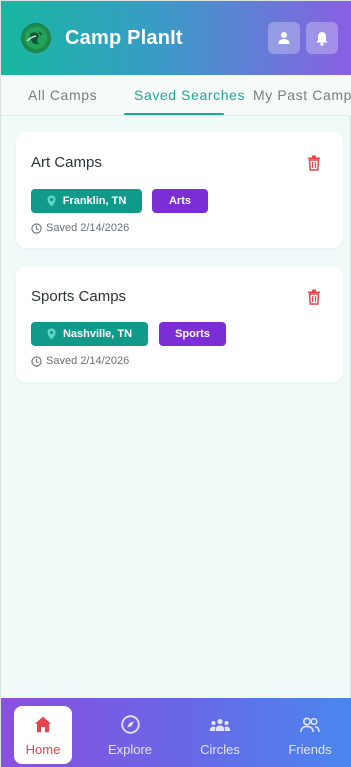  I want to click on bottom-nav: Home Explore Circles Friends, so click(176, 732).